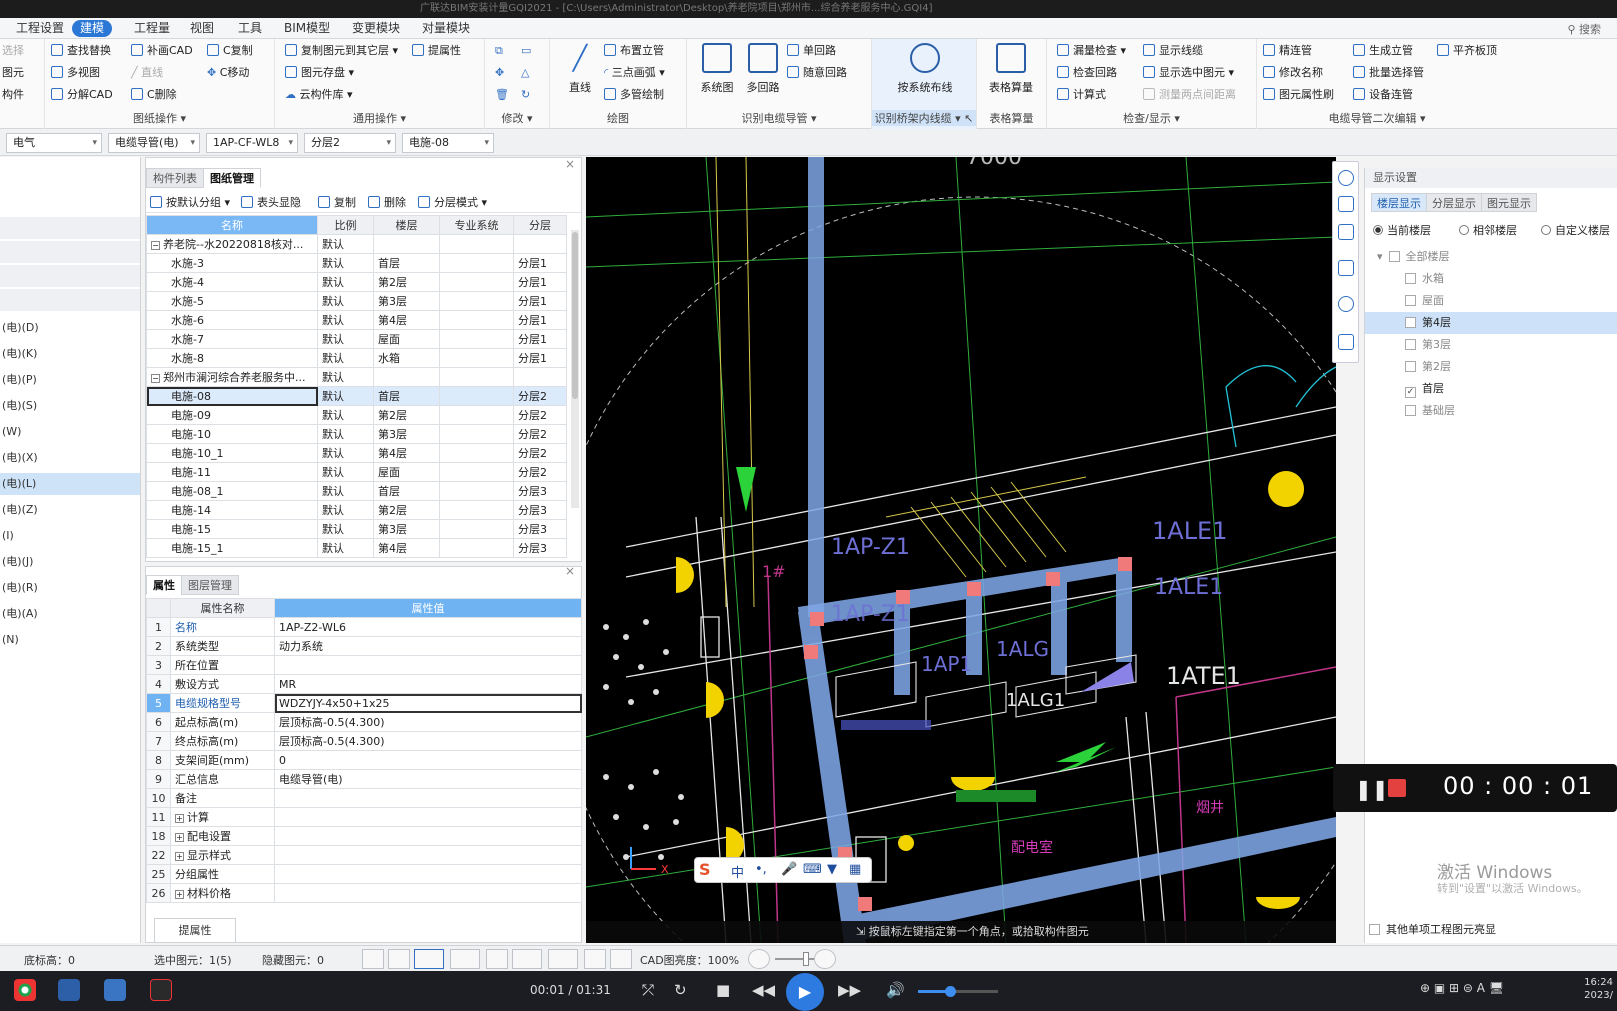 The image size is (1617, 1011). What do you see at coordinates (175, 178) in the screenshot?
I see `tab-component-list: 构件列表` at bounding box center [175, 178].